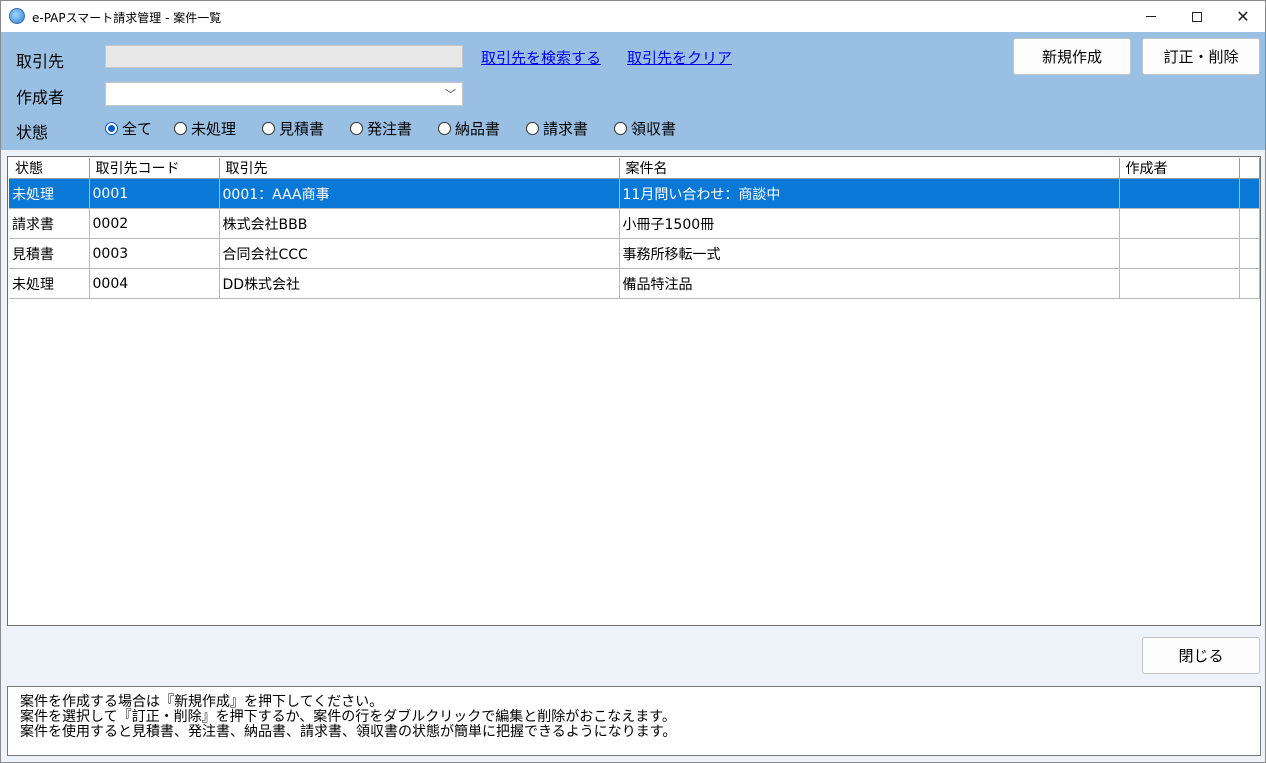 Image resolution: width=1266 pixels, height=763 pixels. Describe the element at coordinates (111, 128) in the screenshot. I see `radio-checked-icon` at that location.